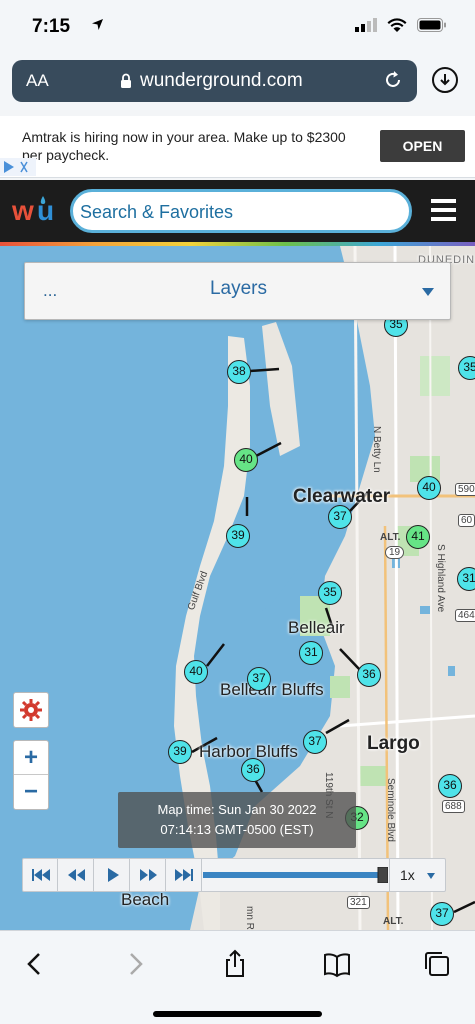  What do you see at coordinates (465, 615) in the screenshot?
I see `road-label: 464` at bounding box center [465, 615].